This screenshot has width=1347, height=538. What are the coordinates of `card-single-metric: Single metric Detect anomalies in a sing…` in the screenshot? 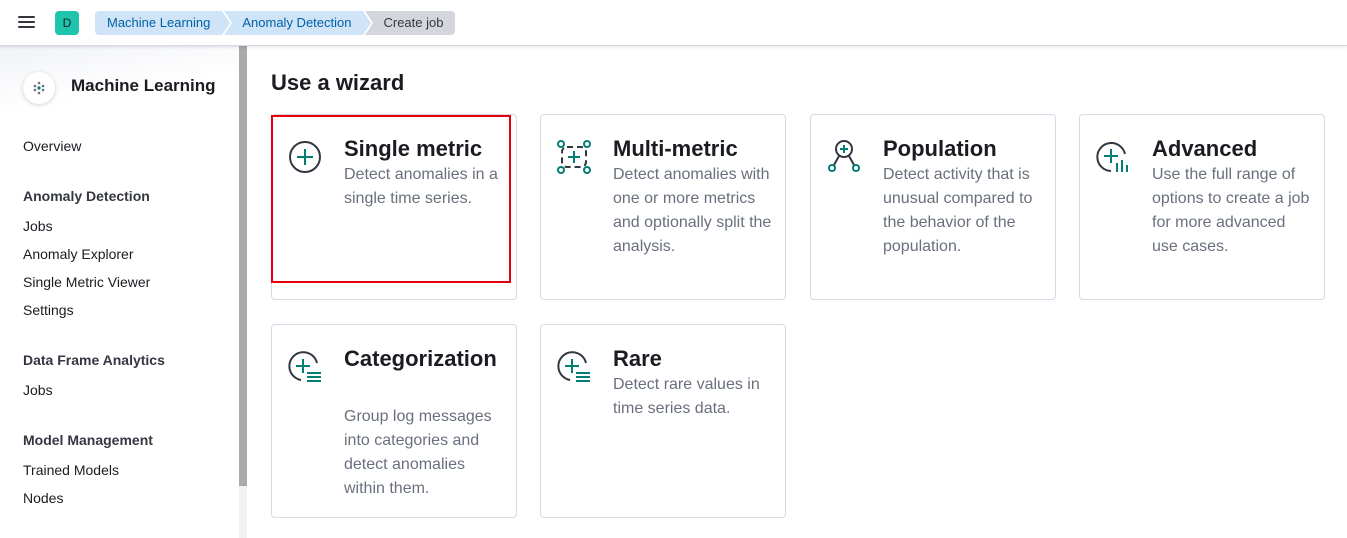 It's located at (394, 207).